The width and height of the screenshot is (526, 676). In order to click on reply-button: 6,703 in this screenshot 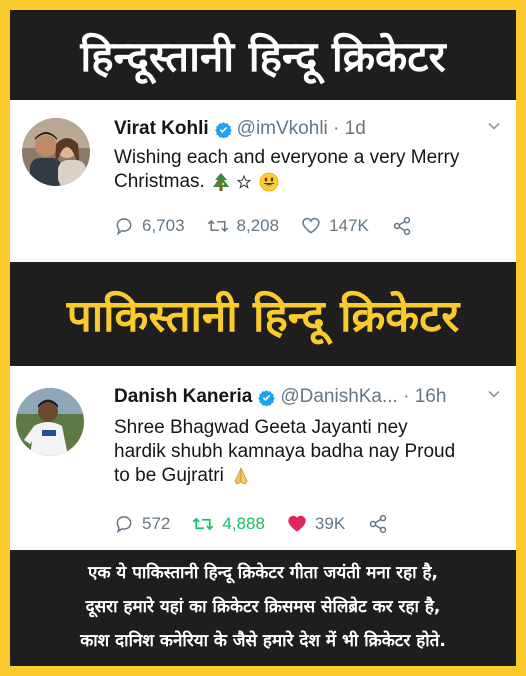, I will do `click(149, 226)`.